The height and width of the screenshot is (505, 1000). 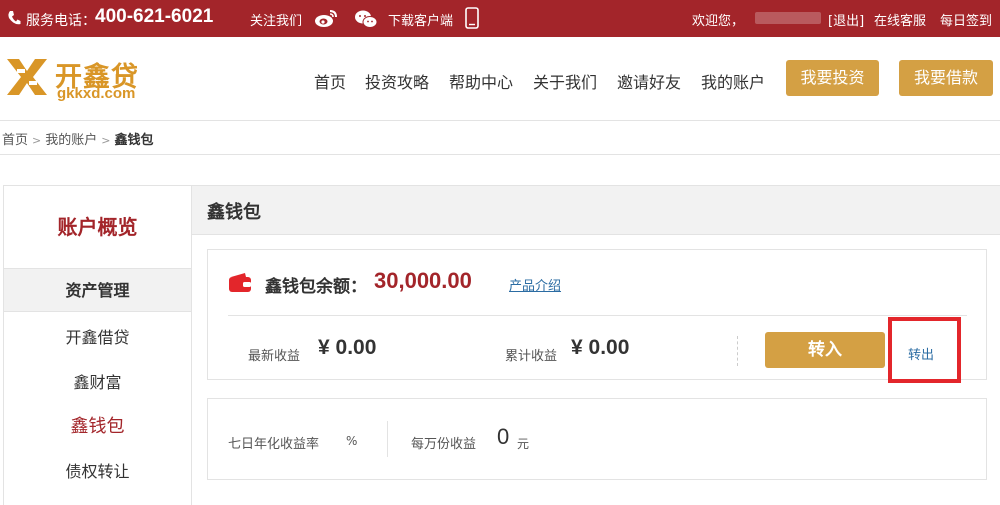 What do you see at coordinates (423, 280) in the screenshot?
I see `balance-value: 30,000.00` at bounding box center [423, 280].